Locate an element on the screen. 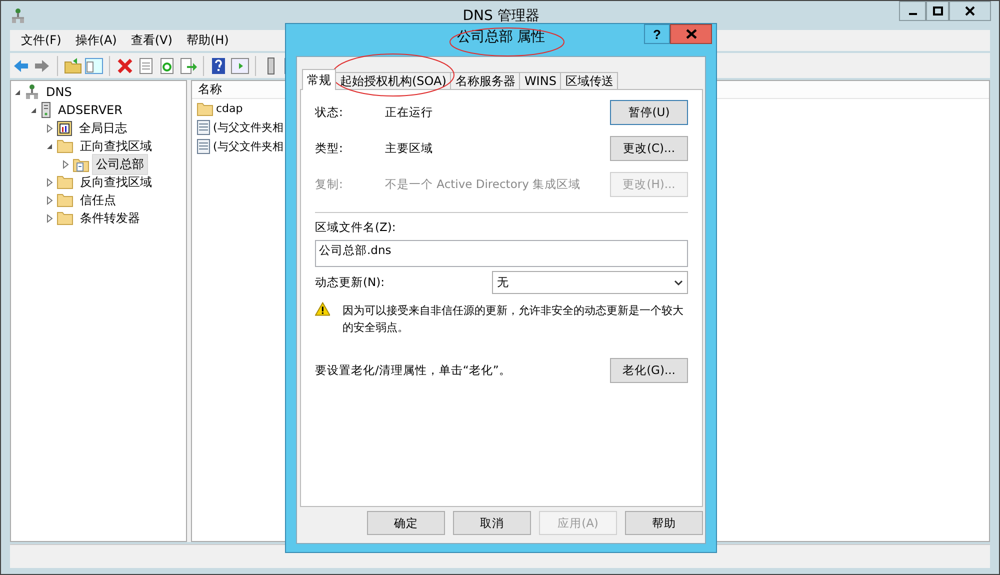 Image resolution: width=1000 pixels, height=575 pixels. field-label: 动态更新(N): is located at coordinates (350, 282).